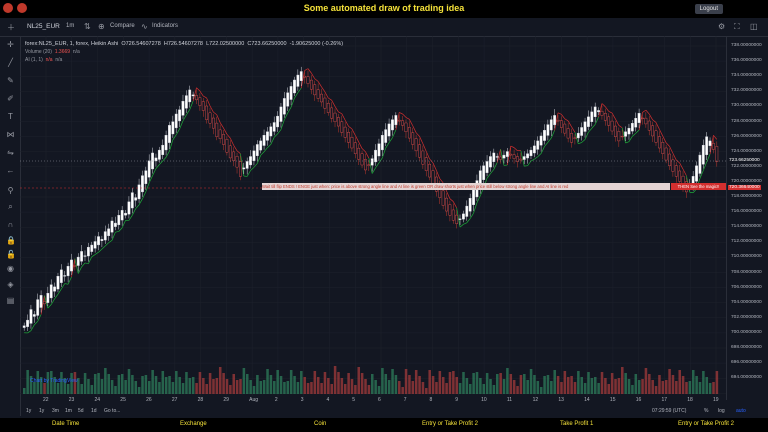 Image resolution: width=768 pixels, height=432 pixels. Describe the element at coordinates (10, 190) in the screenshot. I see `measure-icon: ⚲` at that location.